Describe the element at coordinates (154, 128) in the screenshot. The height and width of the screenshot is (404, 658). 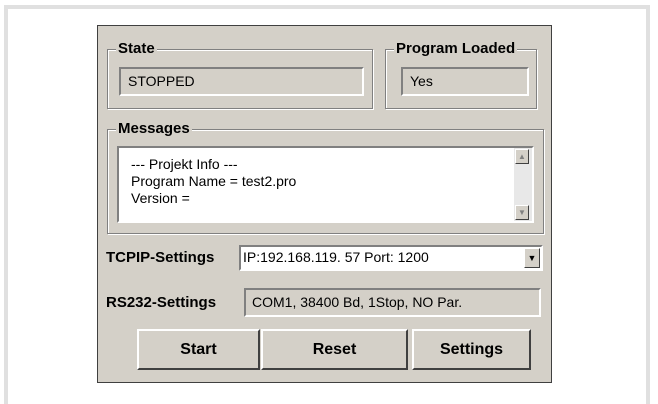
I see `messages-group-title: Messages` at that location.